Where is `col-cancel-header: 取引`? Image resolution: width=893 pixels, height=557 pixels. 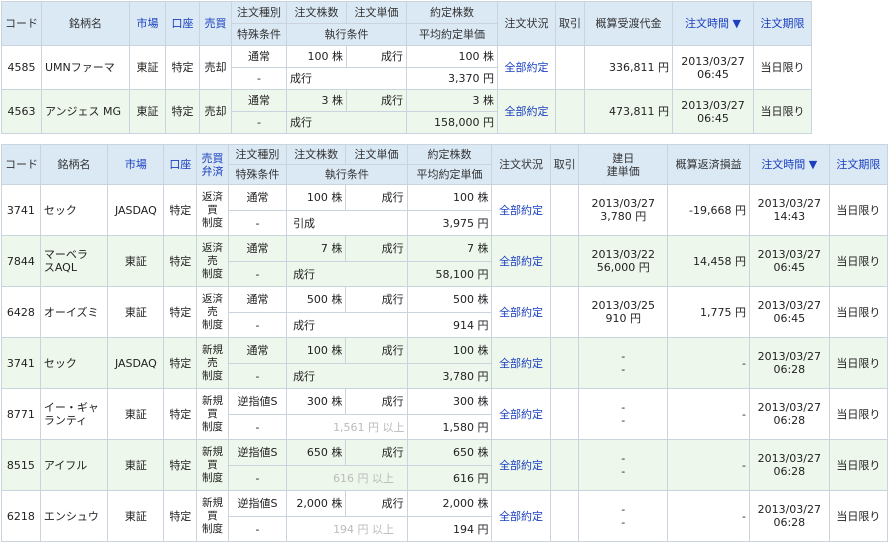
col-cancel-header: 取引 is located at coordinates (570, 23).